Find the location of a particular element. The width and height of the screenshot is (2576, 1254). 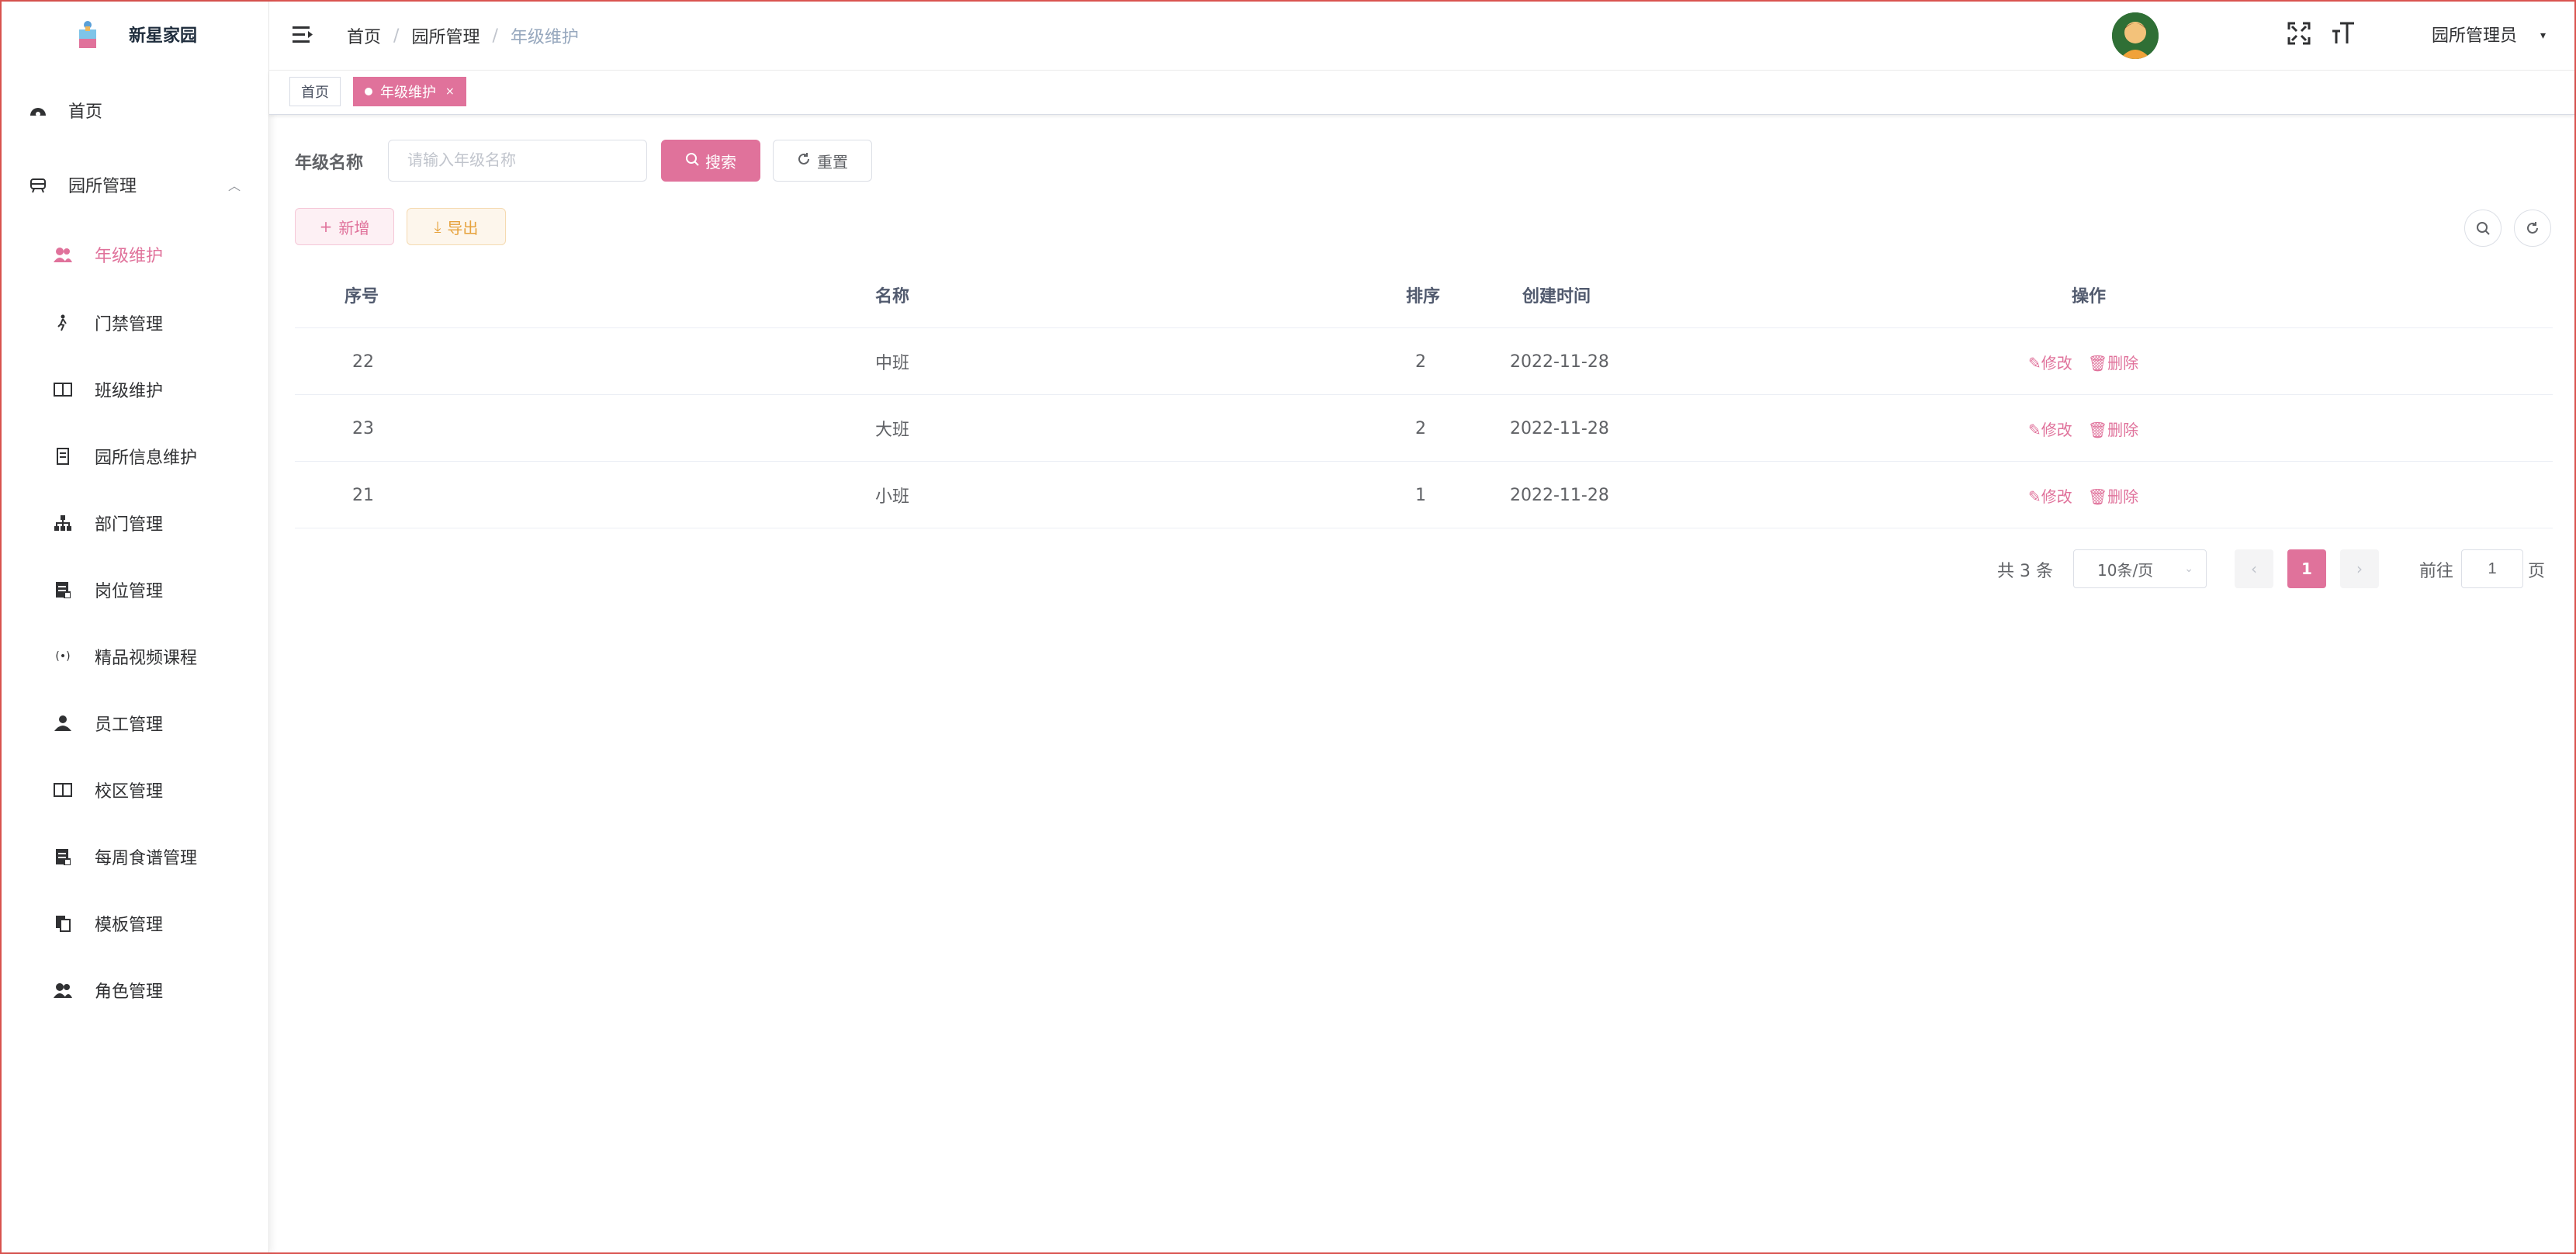

breadcrumb-home: 首页 is located at coordinates (364, 35).